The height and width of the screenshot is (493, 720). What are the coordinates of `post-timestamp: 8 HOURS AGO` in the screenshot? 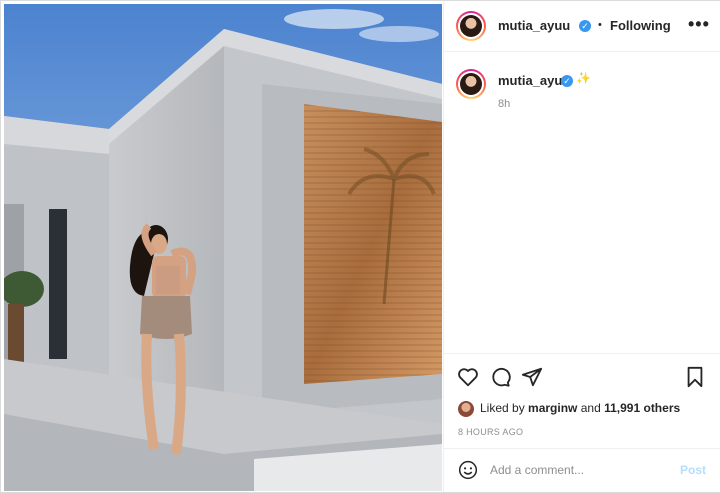 It's located at (490, 432).